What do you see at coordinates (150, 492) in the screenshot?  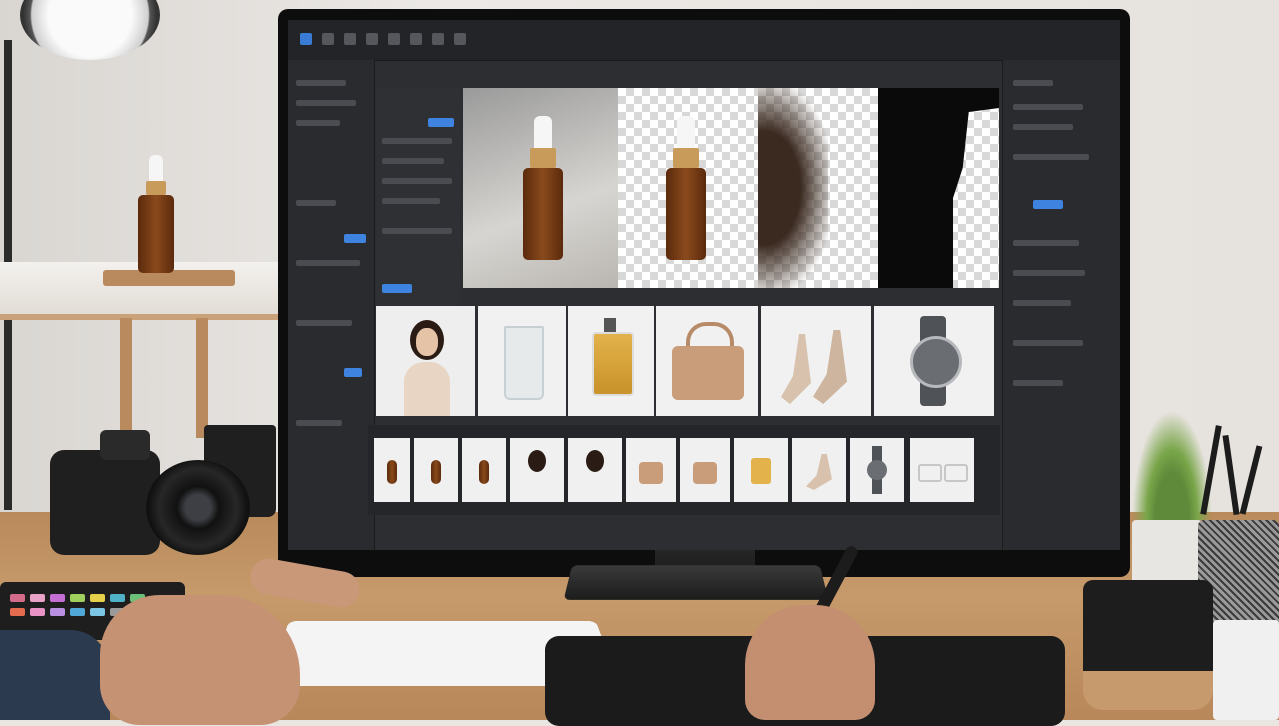 I see `dslr-camera` at bounding box center [150, 492].